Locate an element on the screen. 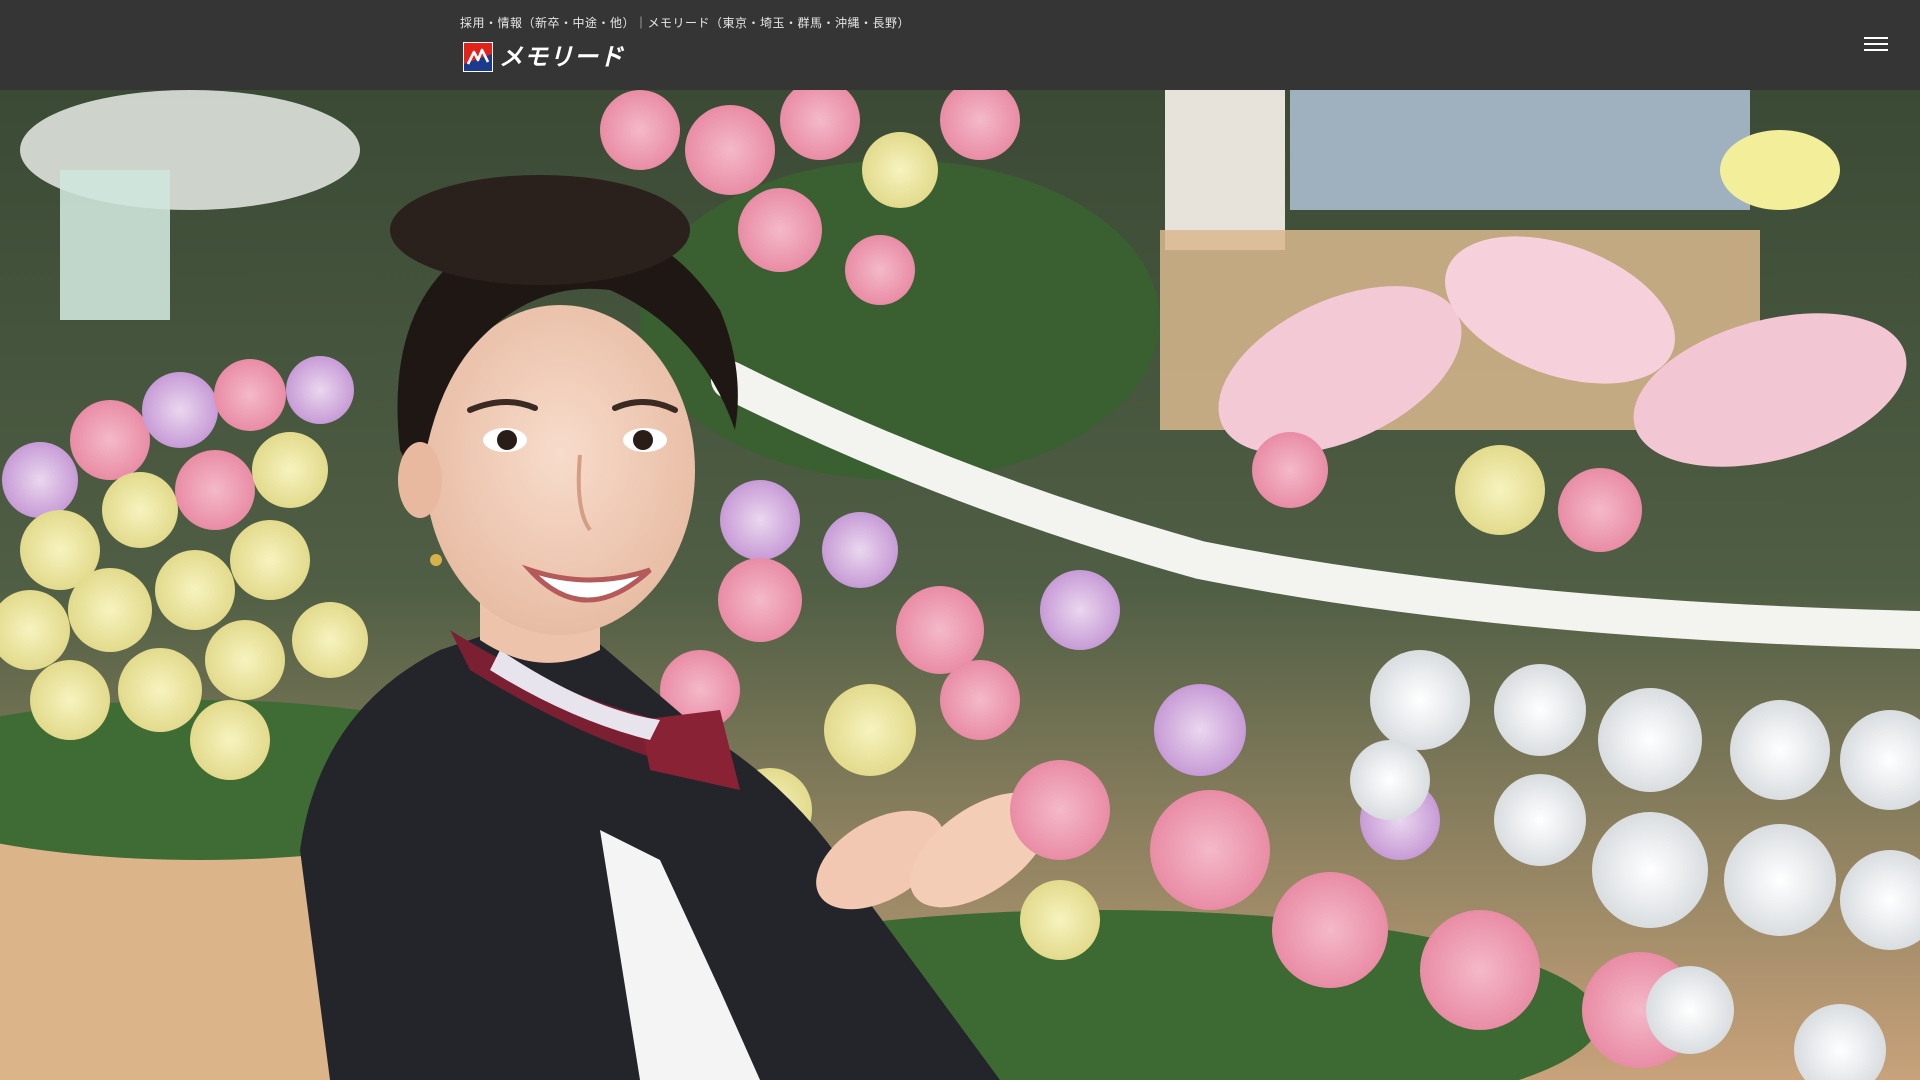 The width and height of the screenshot is (1920, 1080). hamburger-menu-button is located at coordinates (1876, 42).